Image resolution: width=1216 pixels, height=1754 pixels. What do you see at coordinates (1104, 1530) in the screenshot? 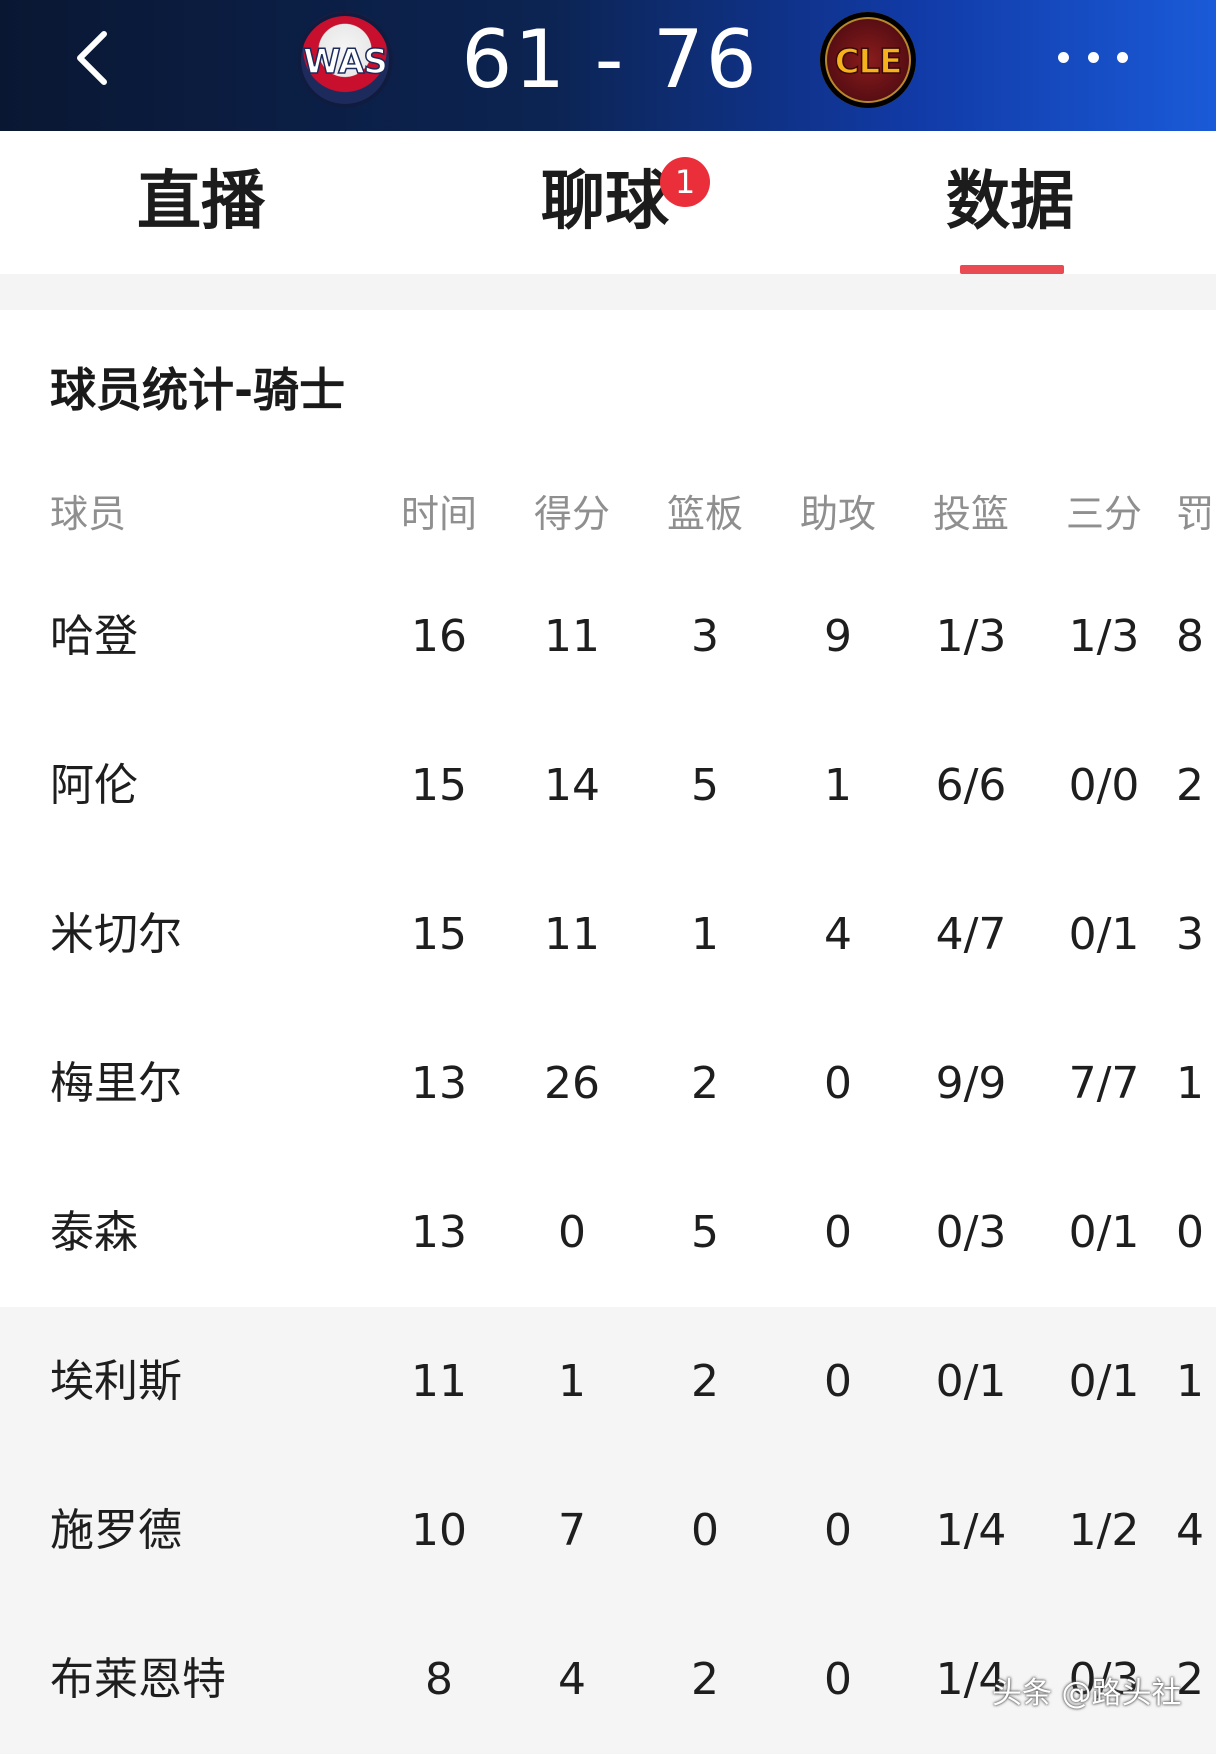
I see `stat-three-pointers: 1/2` at bounding box center [1104, 1530].